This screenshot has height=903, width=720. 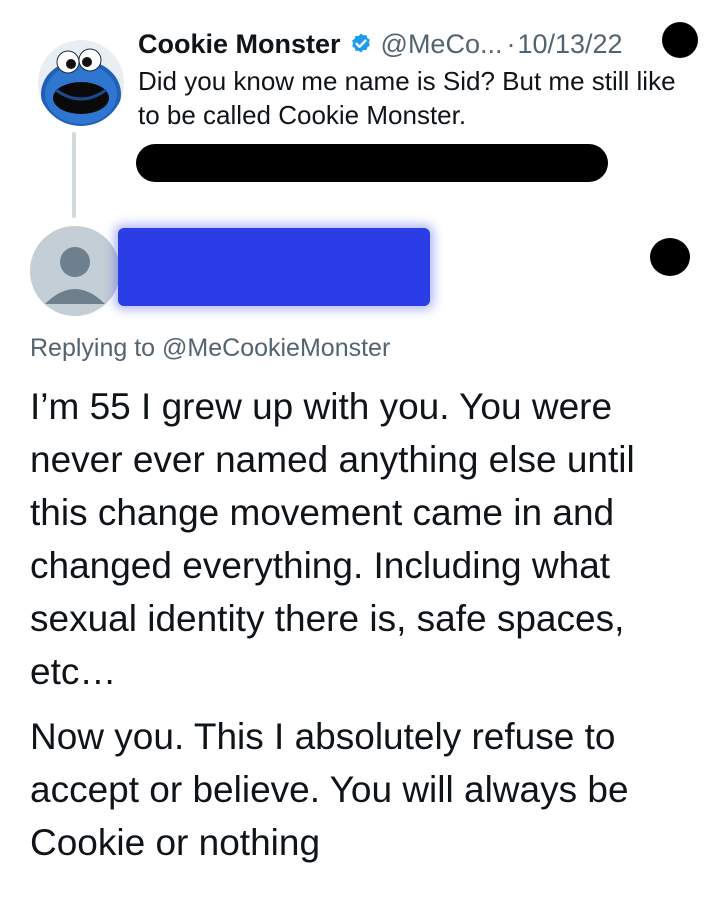 What do you see at coordinates (361, 44) in the screenshot?
I see `verified-badge-icon` at bounding box center [361, 44].